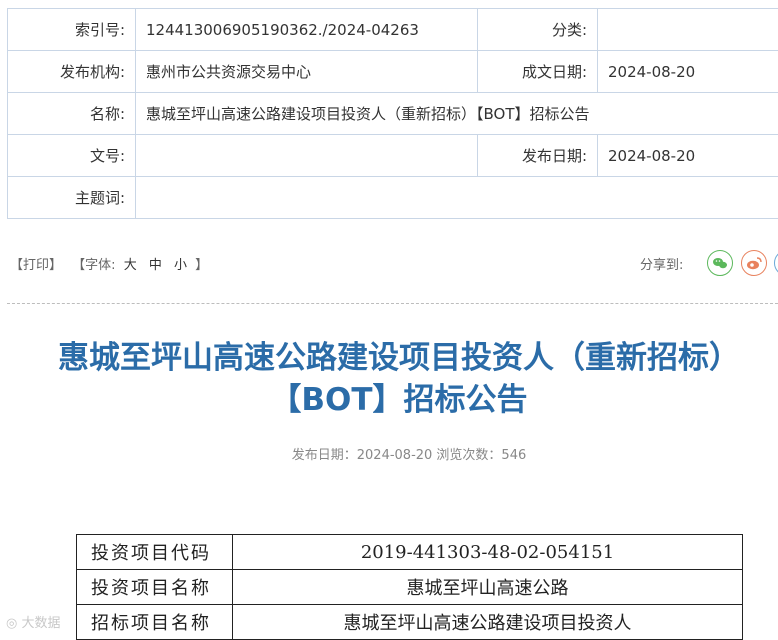 The image size is (778, 640). I want to click on meta-row-name: 名称: 惠城至坪山高速公路建设项目投资人（重新招标）【BOT】招标公告, so click(393, 114).